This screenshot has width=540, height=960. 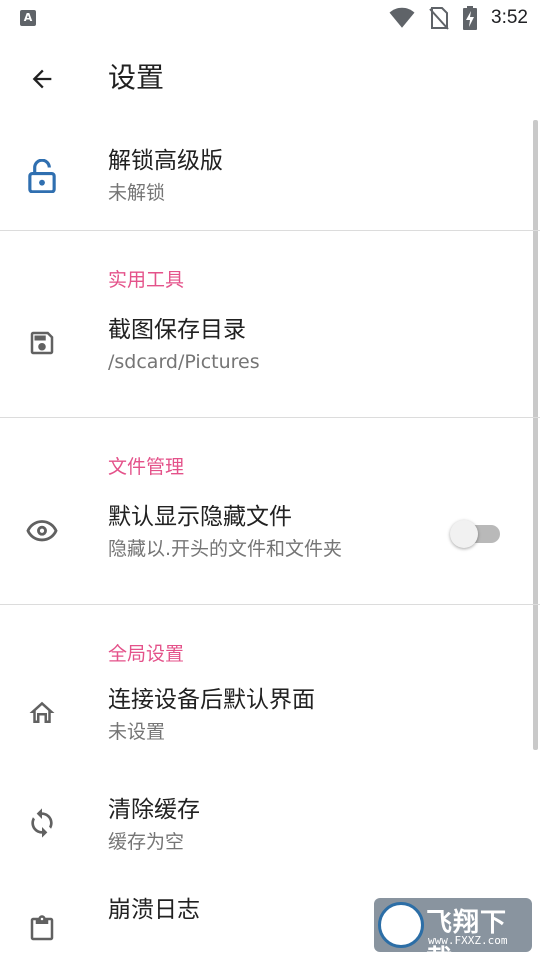 What do you see at coordinates (42, 530) in the screenshot?
I see `eye-icon` at bounding box center [42, 530].